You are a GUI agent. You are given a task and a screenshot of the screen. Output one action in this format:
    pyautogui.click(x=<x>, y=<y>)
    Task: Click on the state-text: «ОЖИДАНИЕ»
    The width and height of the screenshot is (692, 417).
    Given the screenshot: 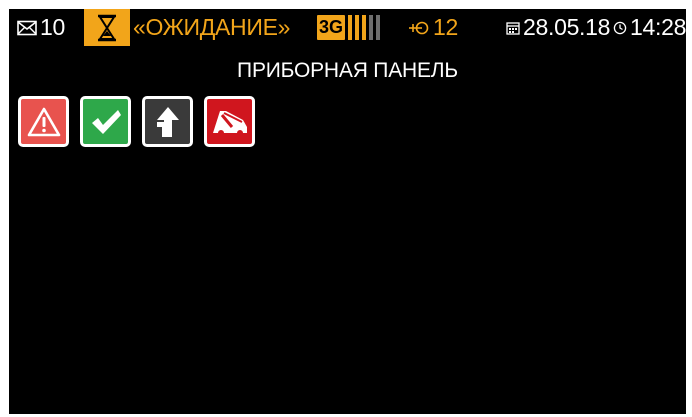 What is the action you would take?
    pyautogui.click(x=212, y=27)
    